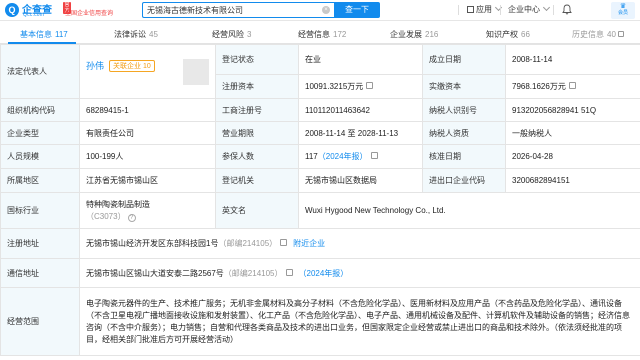 Image resolution: width=640 pixels, height=360 pixels. I want to click on chevron-down-icon, so click(546, 7).